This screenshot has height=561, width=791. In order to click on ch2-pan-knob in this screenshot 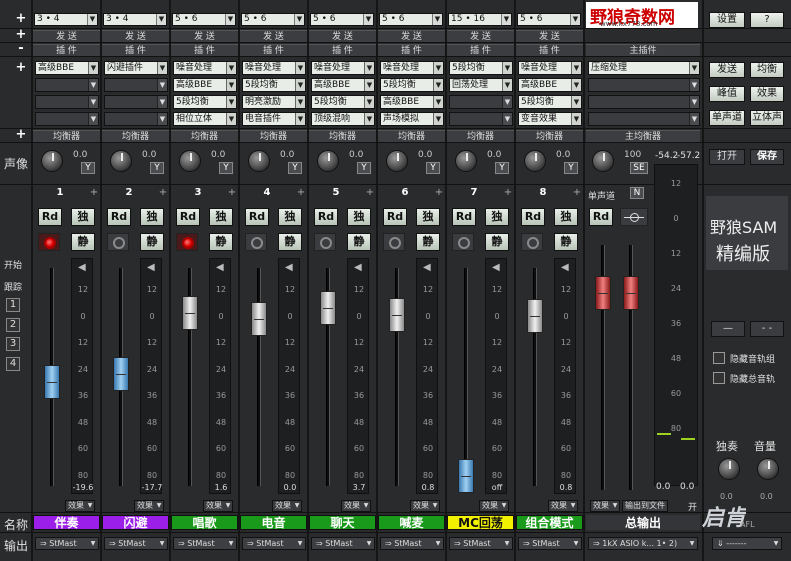, I will do `click(121, 161)`.